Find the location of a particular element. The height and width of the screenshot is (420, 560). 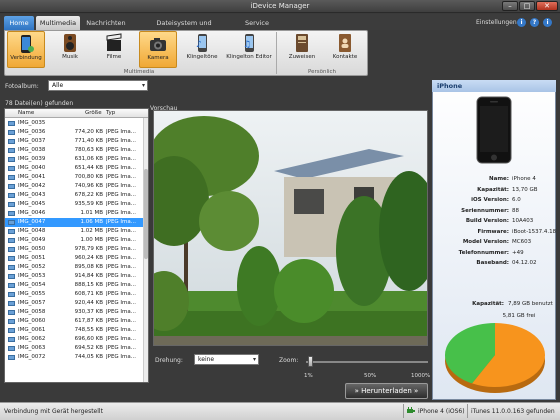

about-icon: i is located at coordinates (547, 22).